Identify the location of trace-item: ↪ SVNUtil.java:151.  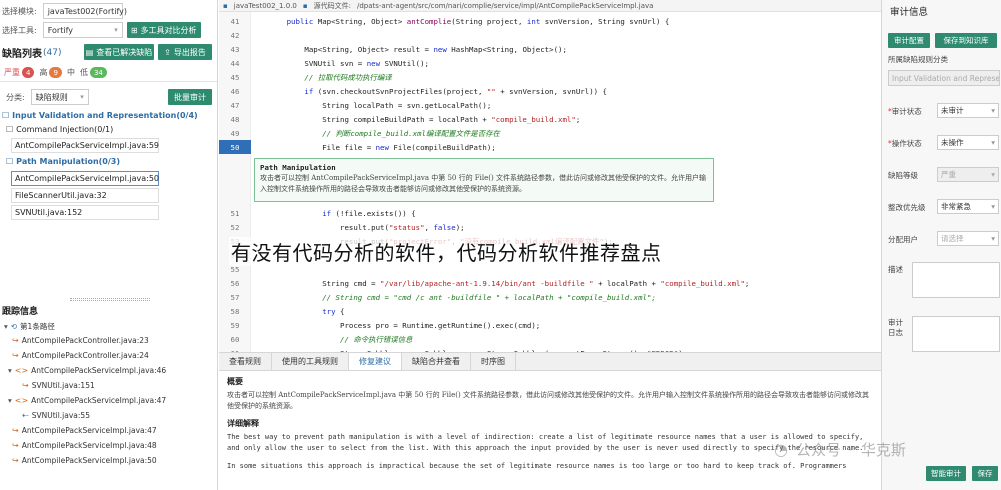
(58, 385).